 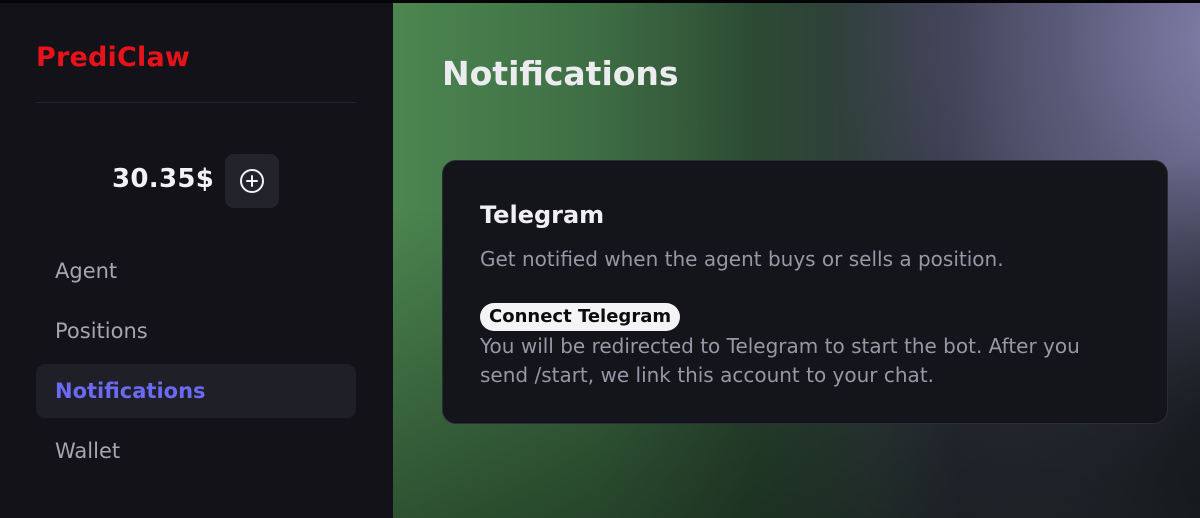 What do you see at coordinates (86, 271) in the screenshot?
I see `sidebar-item-label: Agent` at bounding box center [86, 271].